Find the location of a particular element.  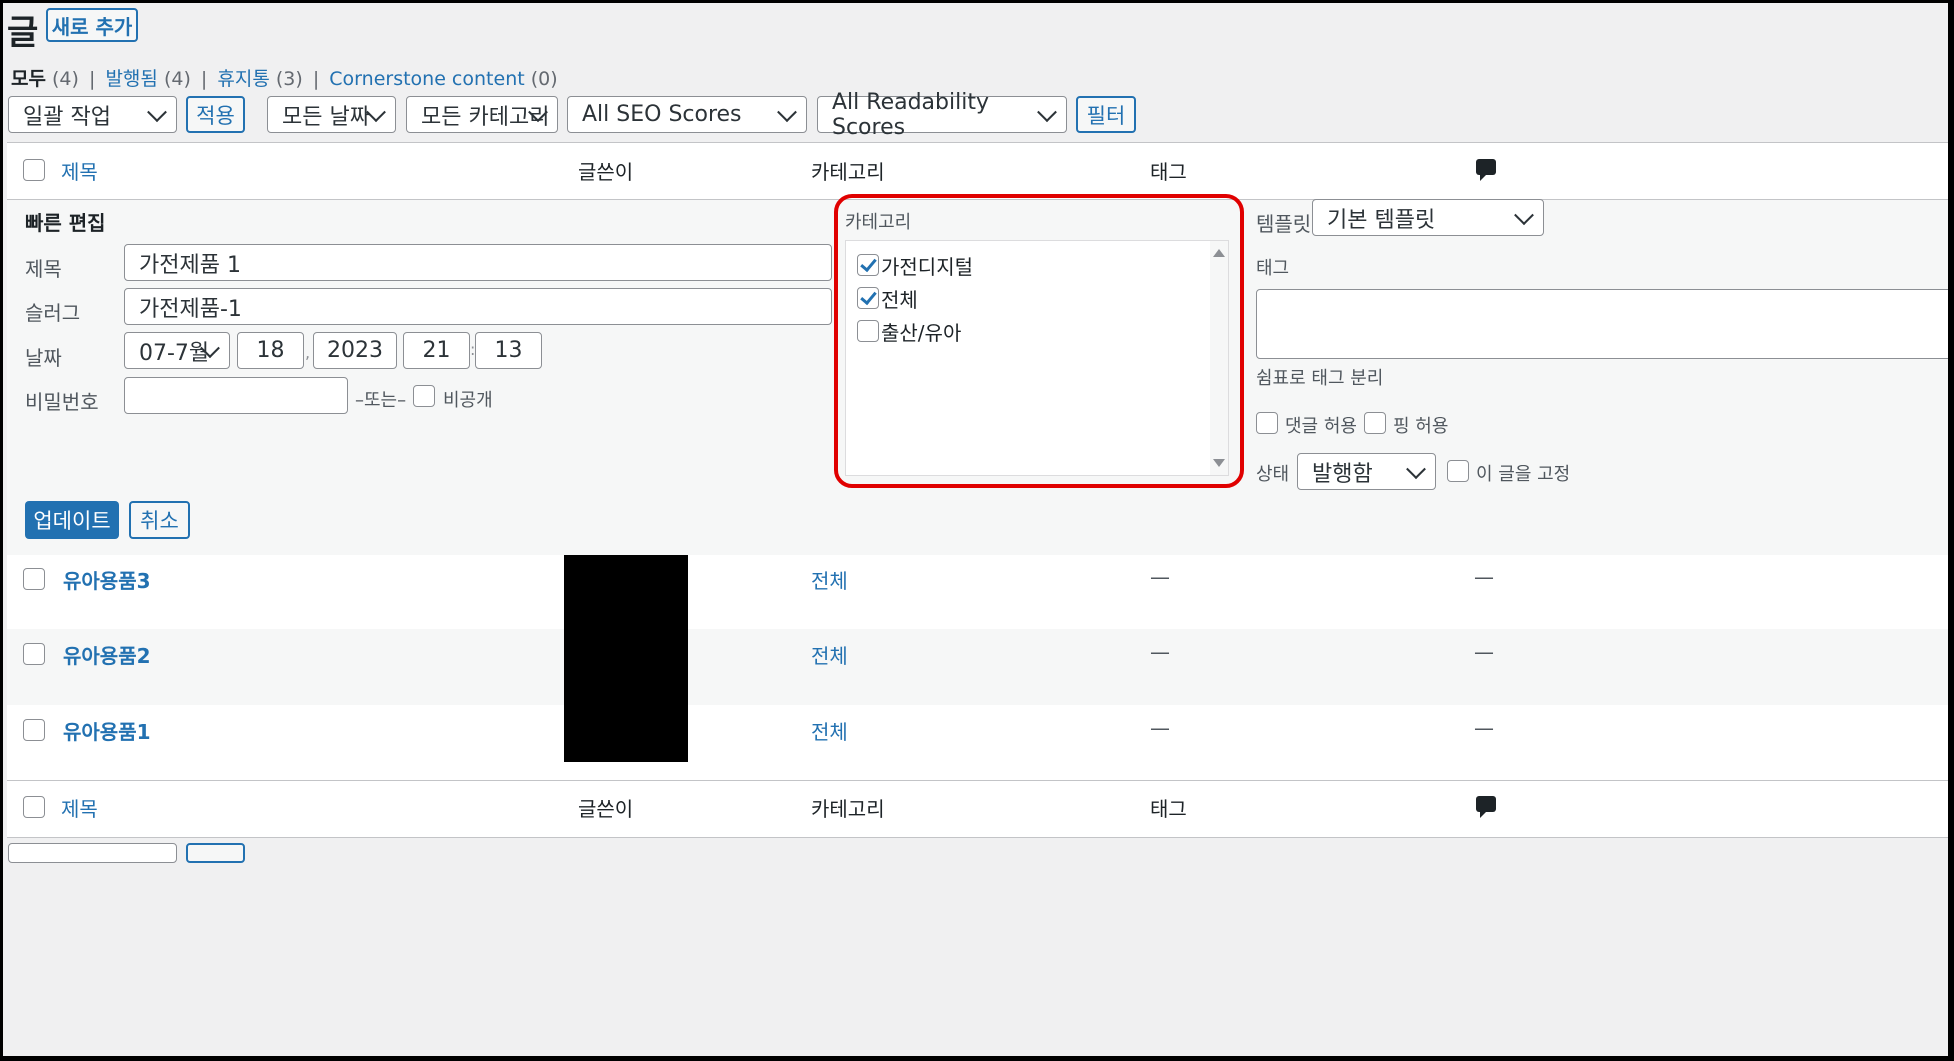

readability-score-select: All Readability Scores is located at coordinates (942, 115).